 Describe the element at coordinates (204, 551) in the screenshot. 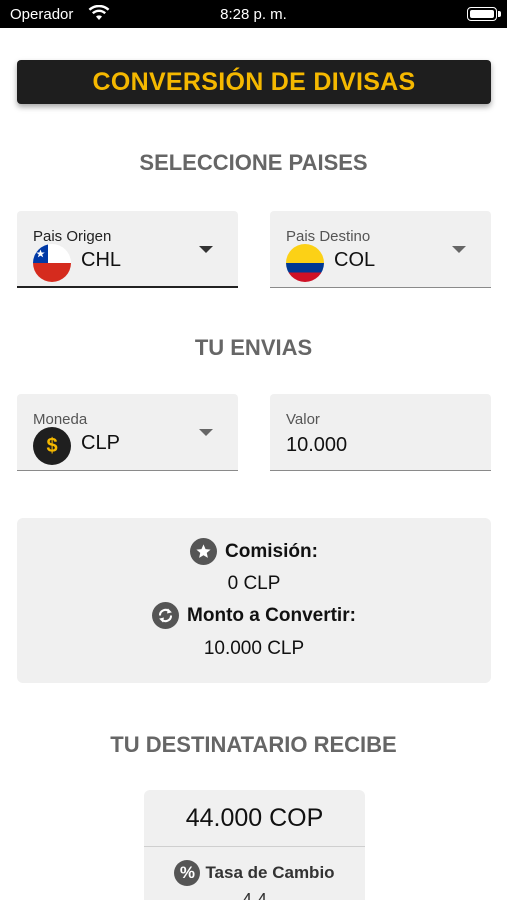

I see `star-icon` at that location.